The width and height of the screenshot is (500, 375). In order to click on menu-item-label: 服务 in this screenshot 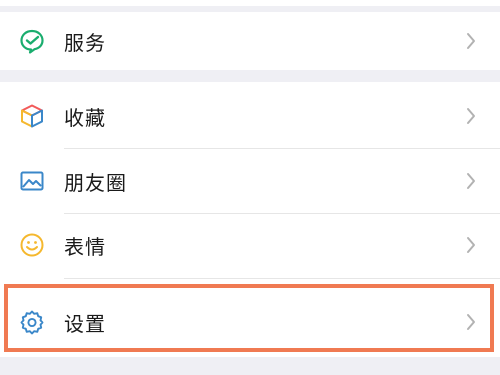, I will do `click(85, 42)`.